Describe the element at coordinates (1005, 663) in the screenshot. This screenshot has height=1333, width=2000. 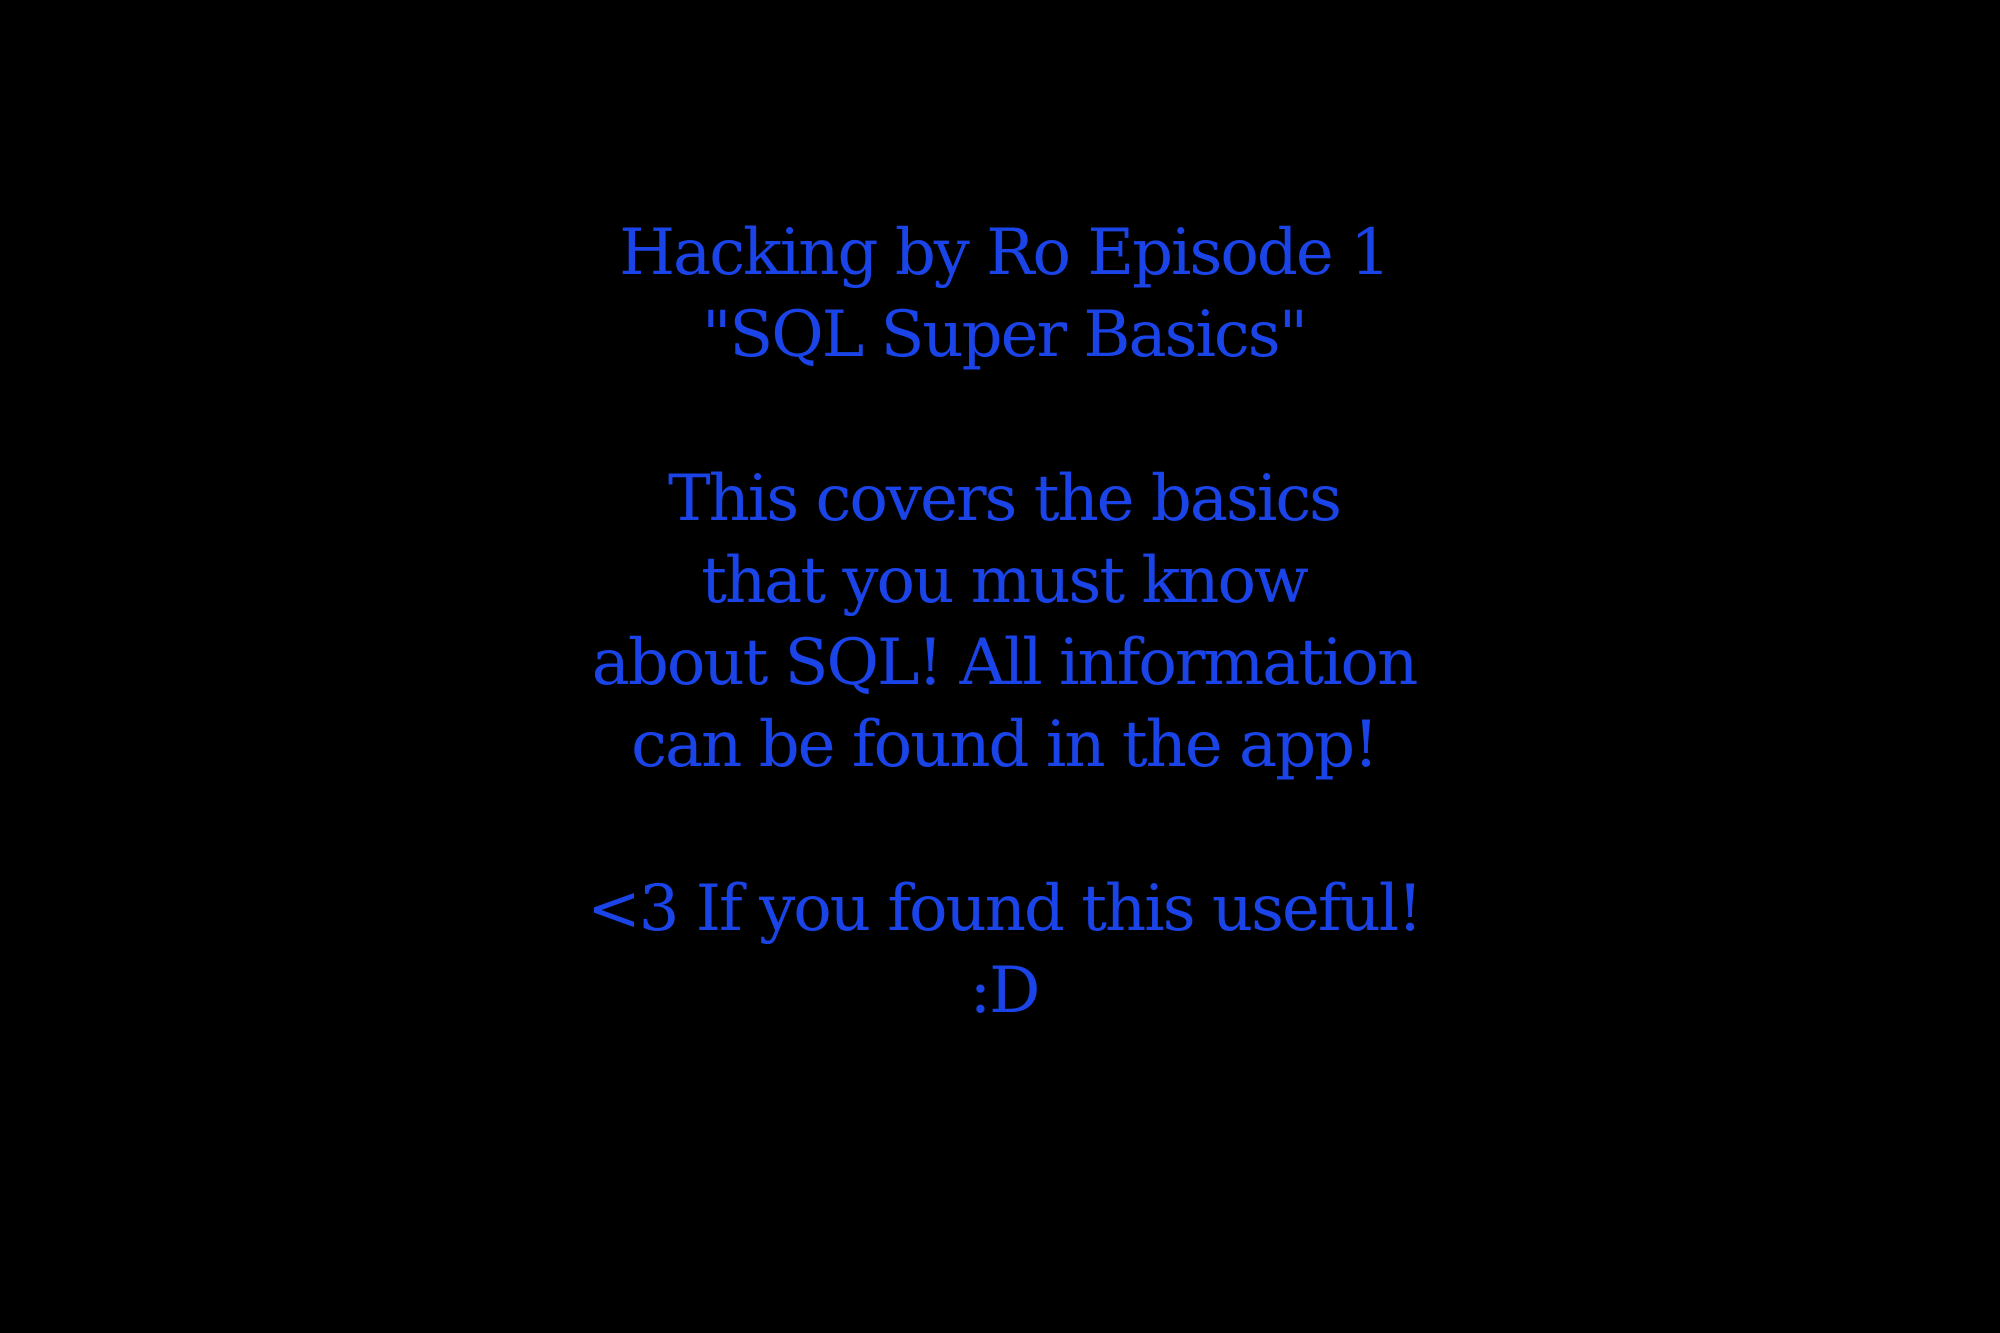
I see `body-line-3: about SQL! All information` at that location.